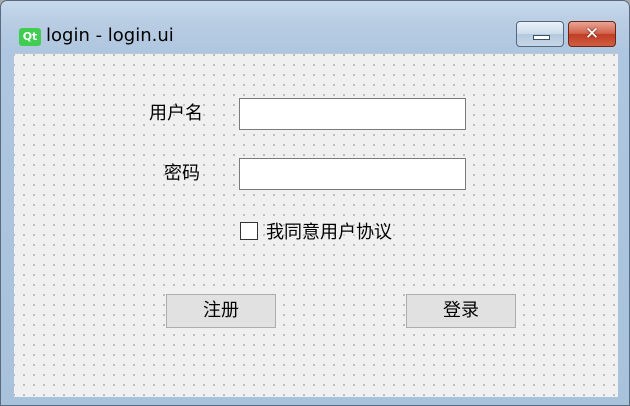 The image size is (630, 406). What do you see at coordinates (110, 35) in the screenshot?
I see `window-title: login - login.ui` at bounding box center [110, 35].